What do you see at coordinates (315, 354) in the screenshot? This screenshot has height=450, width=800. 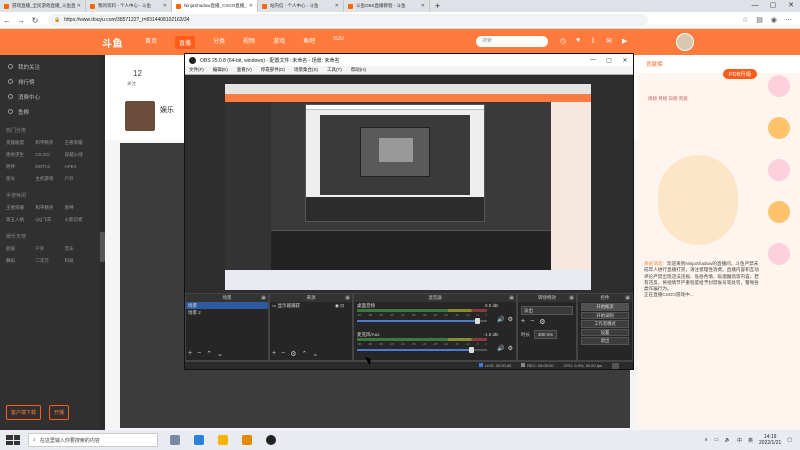 I see `move-down-icon: ⌄` at bounding box center [315, 354].